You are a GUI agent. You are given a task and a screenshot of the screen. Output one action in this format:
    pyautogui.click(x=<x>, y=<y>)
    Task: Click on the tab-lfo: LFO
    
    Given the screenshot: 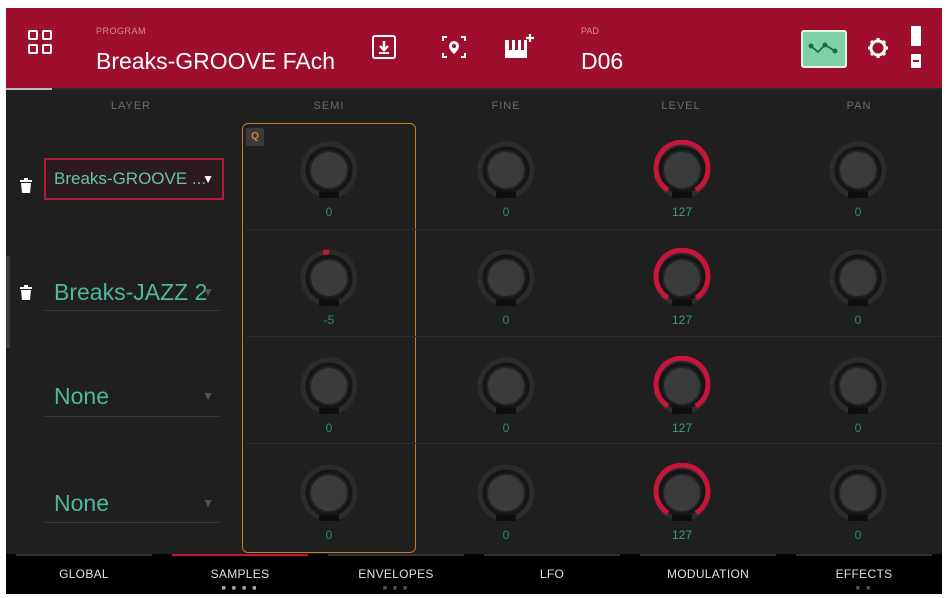 What is the action you would take?
    pyautogui.click(x=552, y=574)
    